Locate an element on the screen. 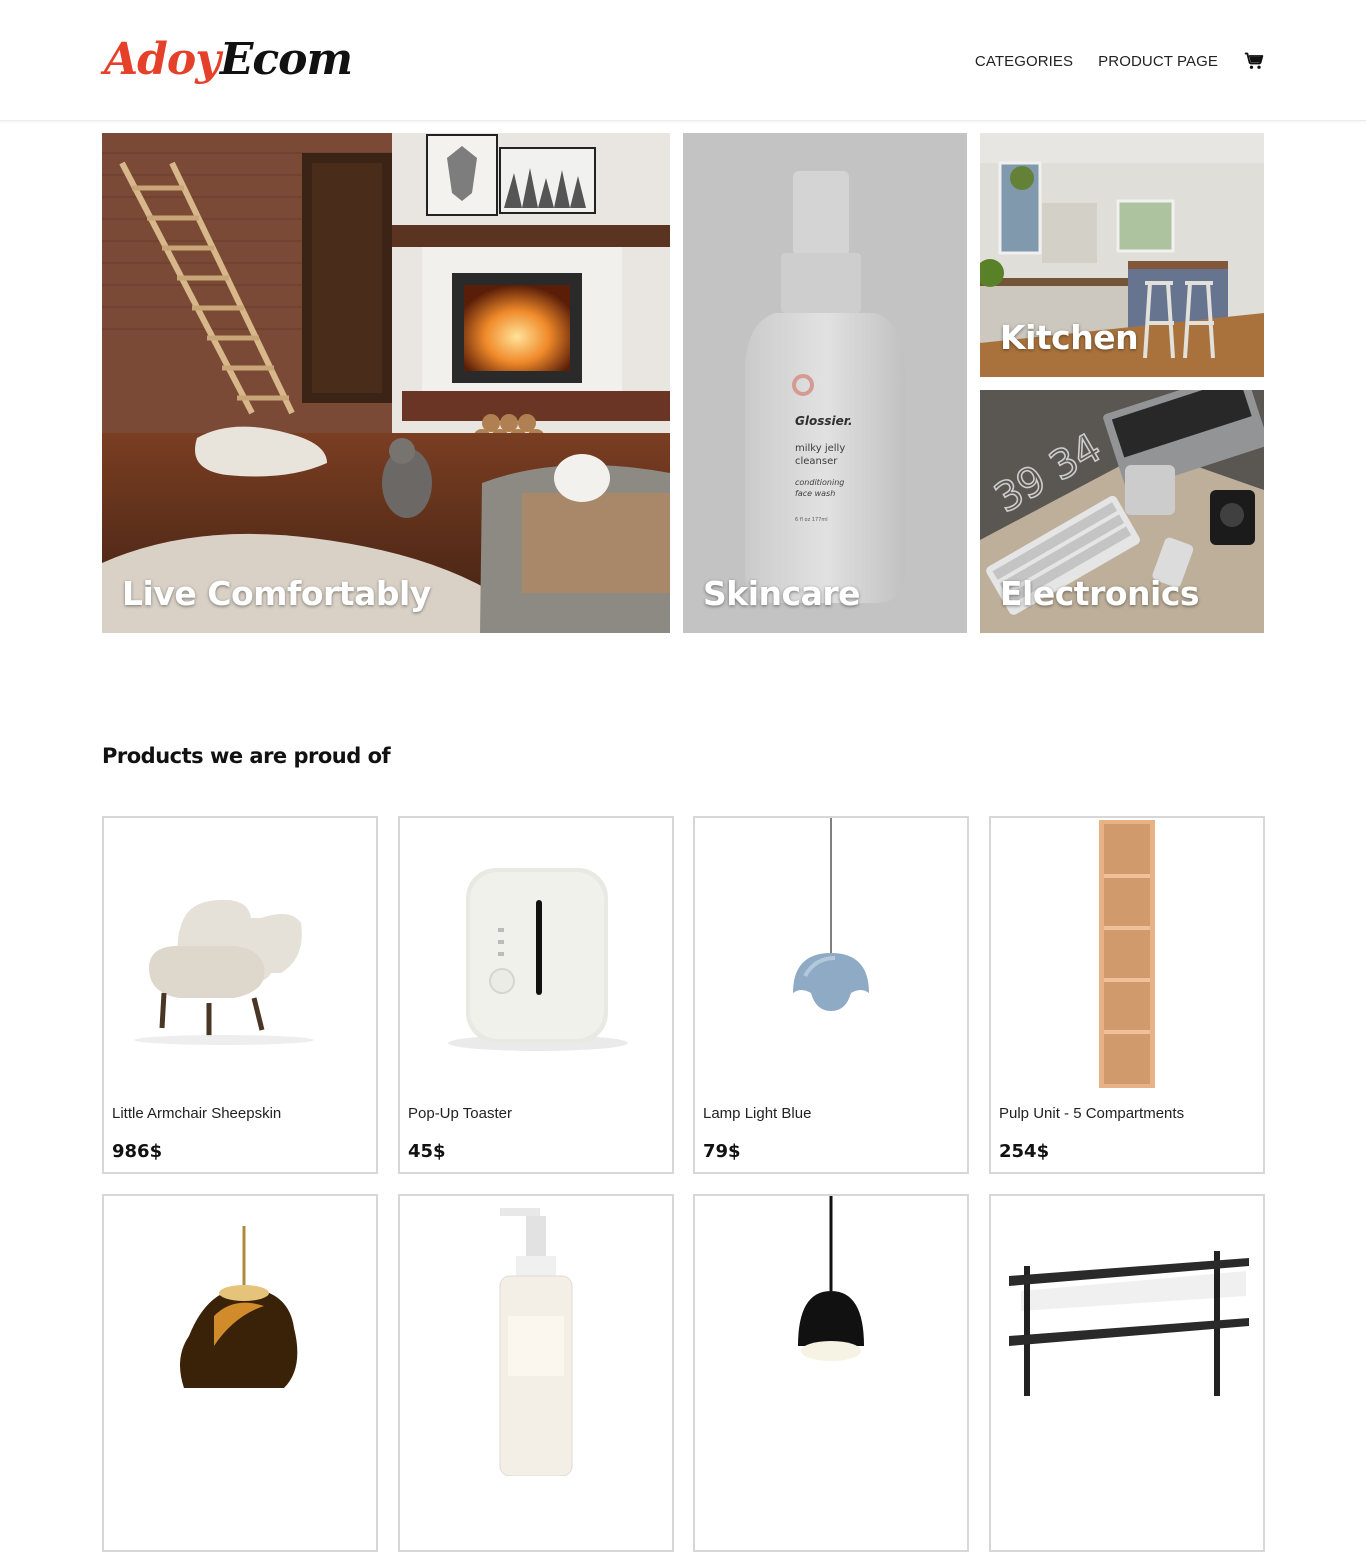 This screenshot has width=1366, height=1552. product-price: 79$ is located at coordinates (722, 1151).